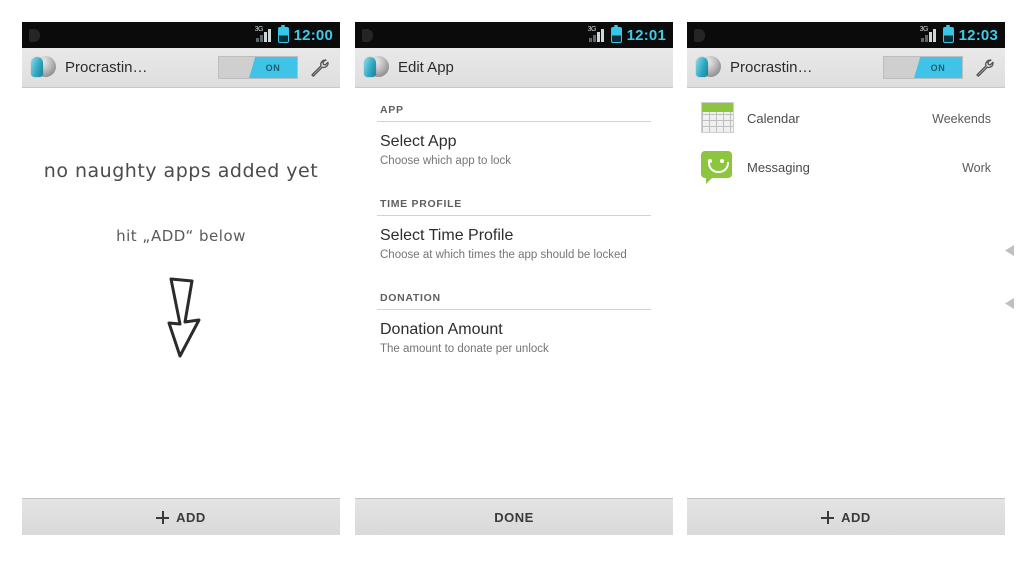 This screenshot has height=561, width=1024. I want to click on page-title: Edit App, so click(426, 67).